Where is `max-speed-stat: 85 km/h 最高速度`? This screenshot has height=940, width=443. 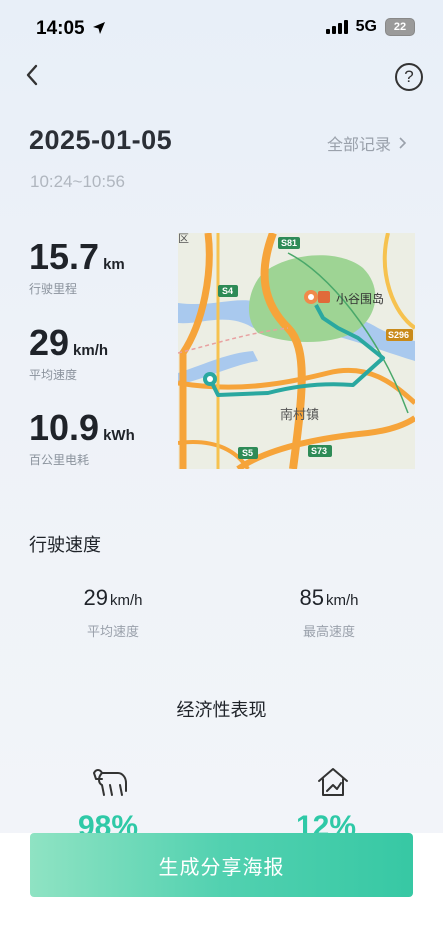
max-speed-stat: 85 km/h 最高速度 is located at coordinates (329, 612).